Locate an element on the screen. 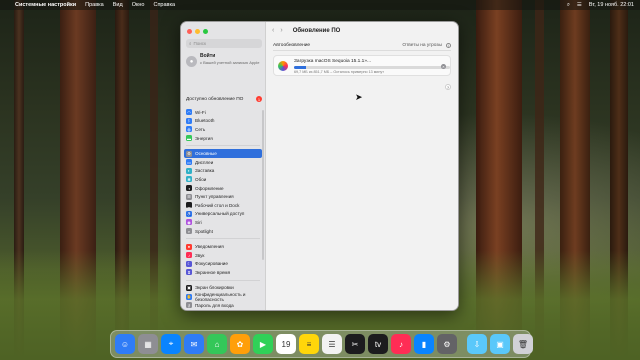 This screenshot has width=640, height=360. sidebar-item-moon: ☾ Фокусирование is located at coordinates (223, 264).